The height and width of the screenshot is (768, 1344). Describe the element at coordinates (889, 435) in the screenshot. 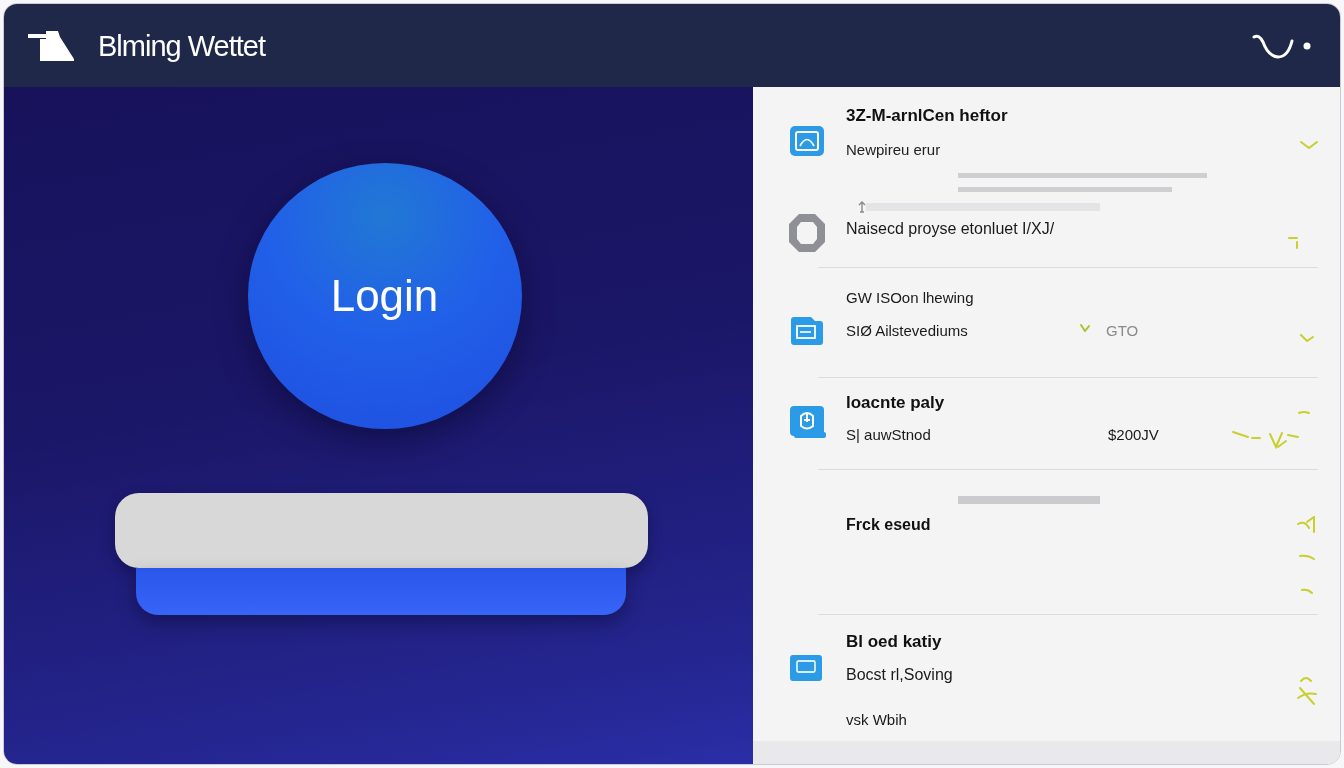

I see `item-detail: S| auwStnod` at that location.